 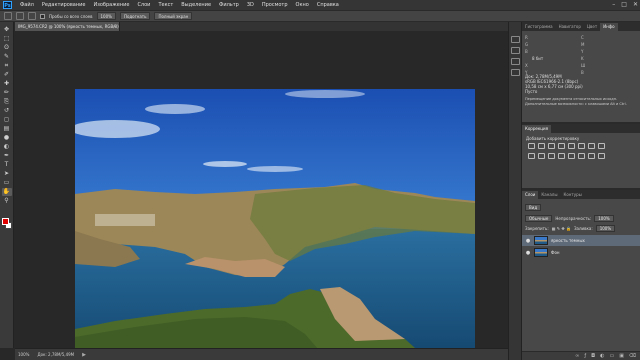 What do you see at coordinates (229, 5) in the screenshot?
I see `menu-filter: Фильтр` at bounding box center [229, 5].